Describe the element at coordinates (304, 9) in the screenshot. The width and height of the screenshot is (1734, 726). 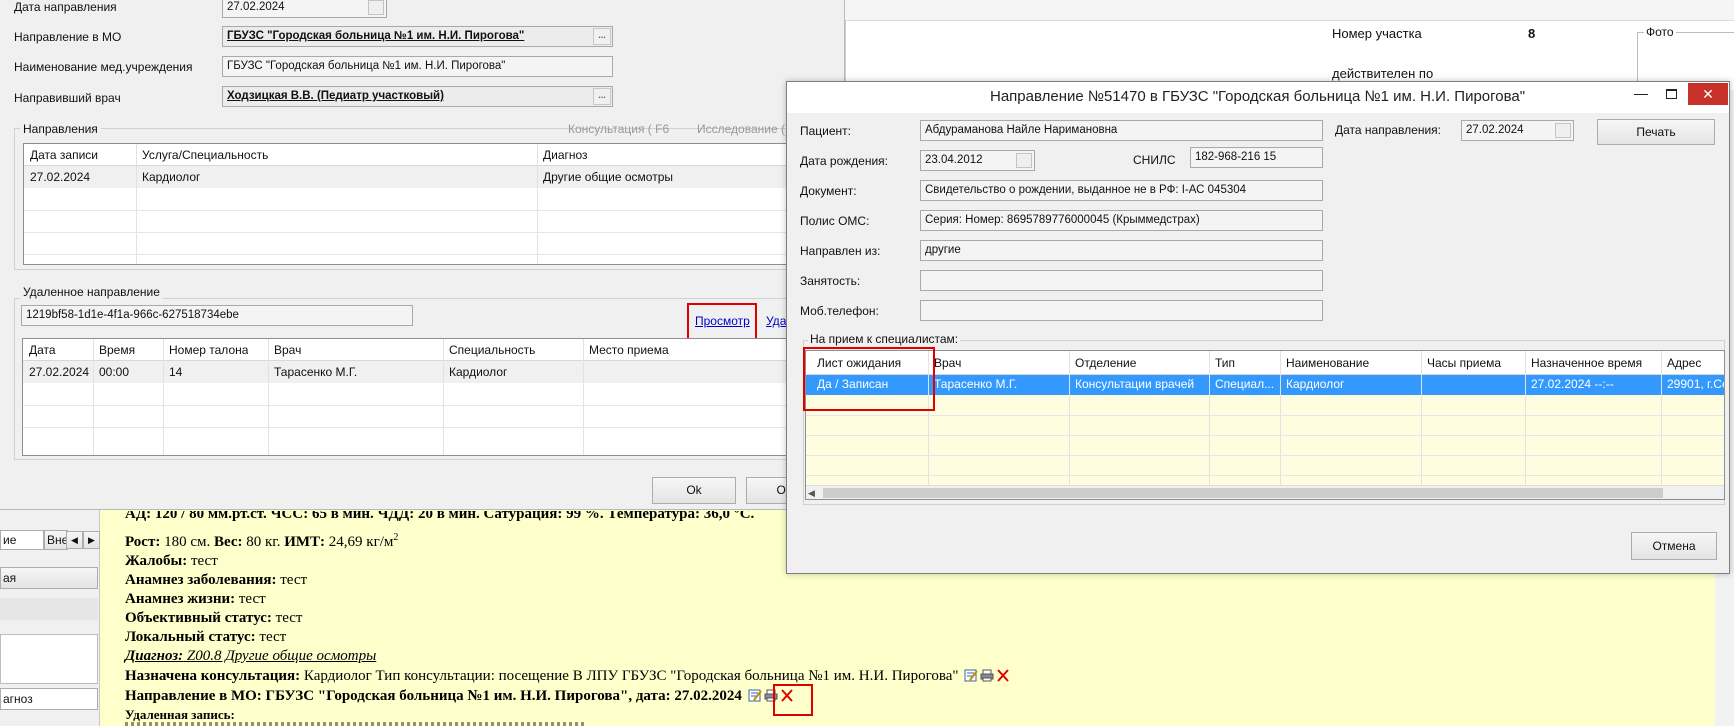
I see `date-field: 27.02.2024` at that location.